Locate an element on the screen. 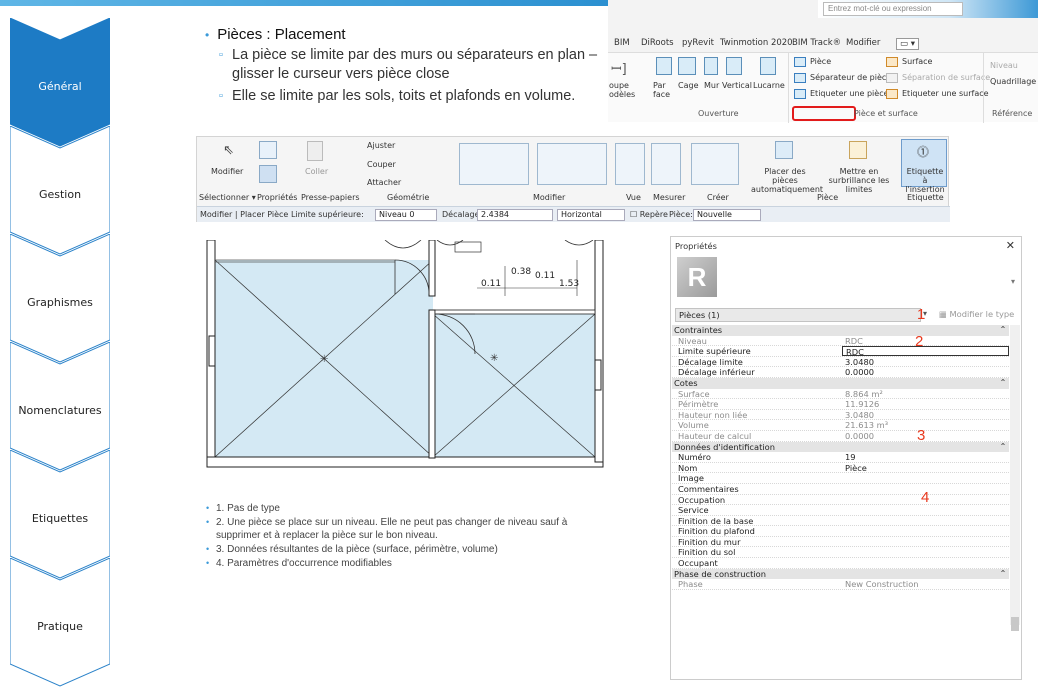 The height and width of the screenshot is (688, 1038). modifier-tools-icons is located at coordinates (494, 164).